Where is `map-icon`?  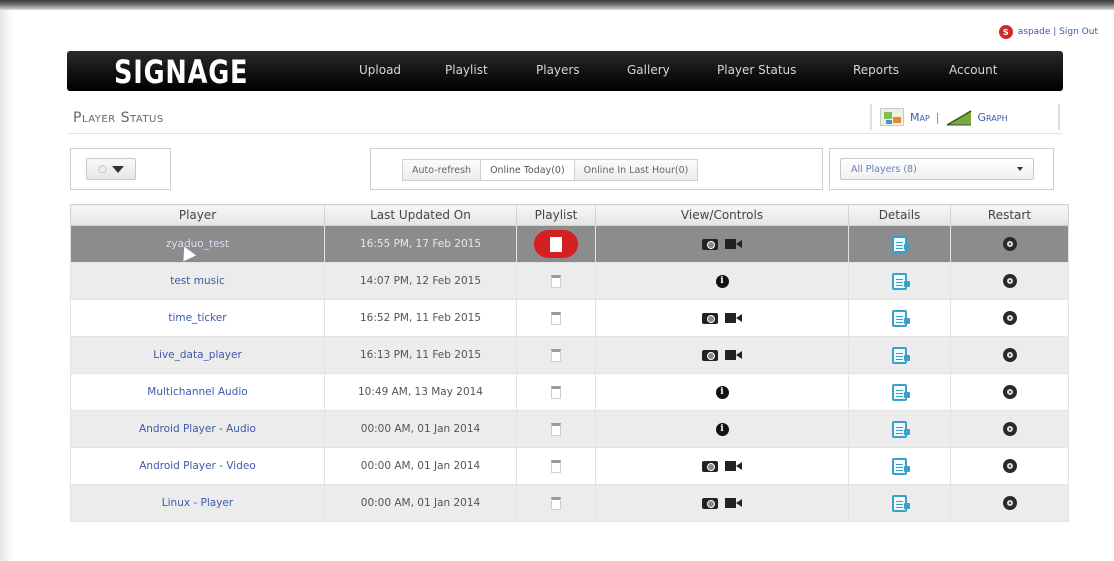
map-icon is located at coordinates (892, 117).